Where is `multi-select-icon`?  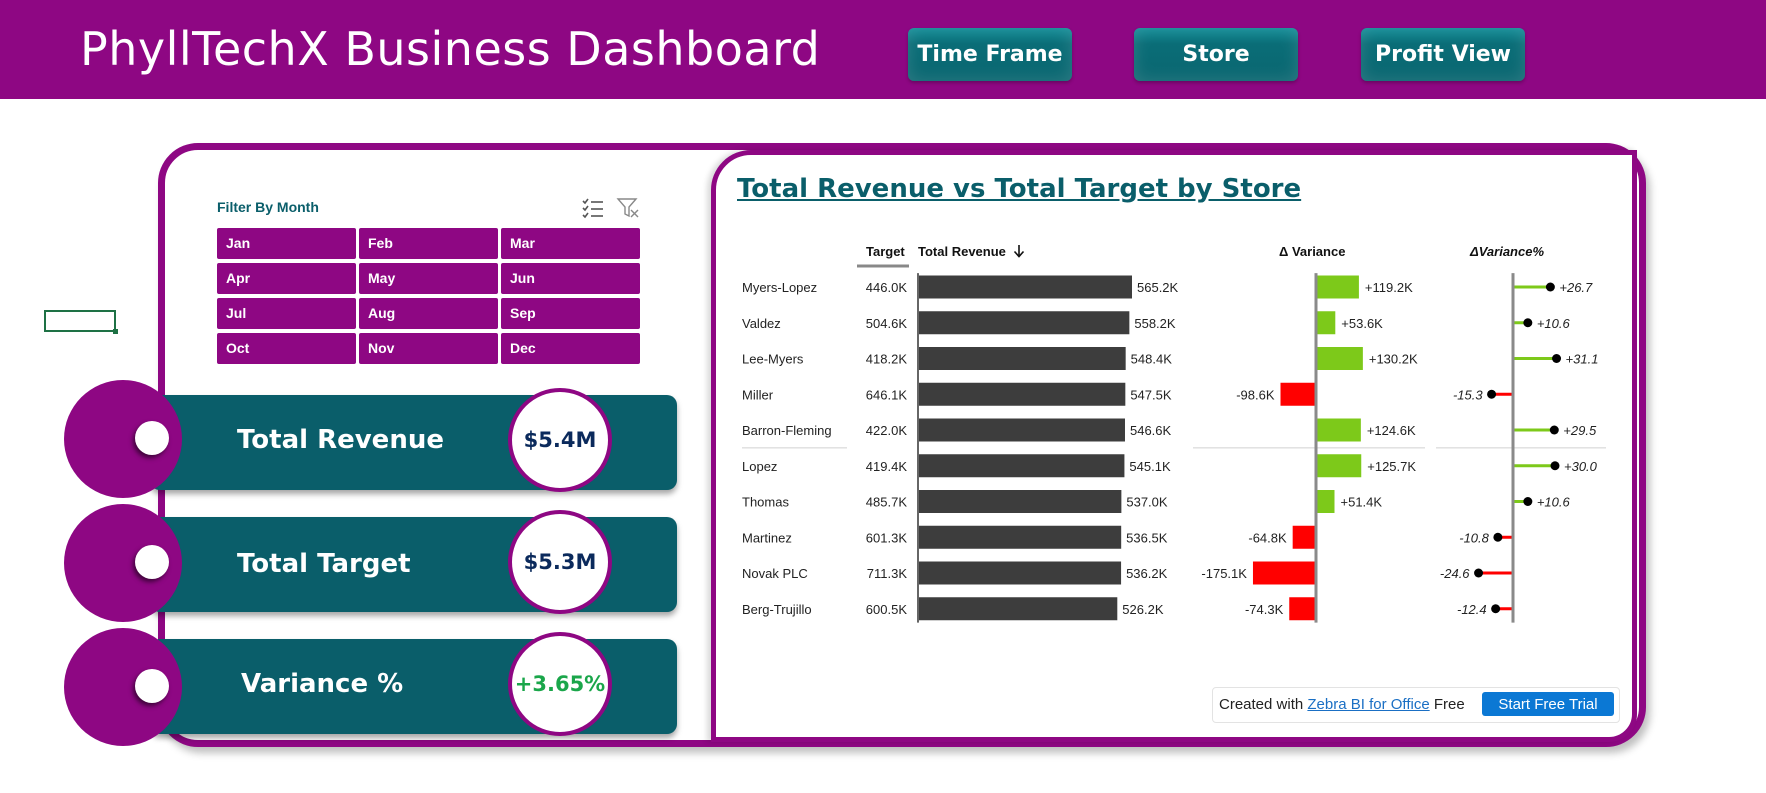 multi-select-icon is located at coordinates (593, 208).